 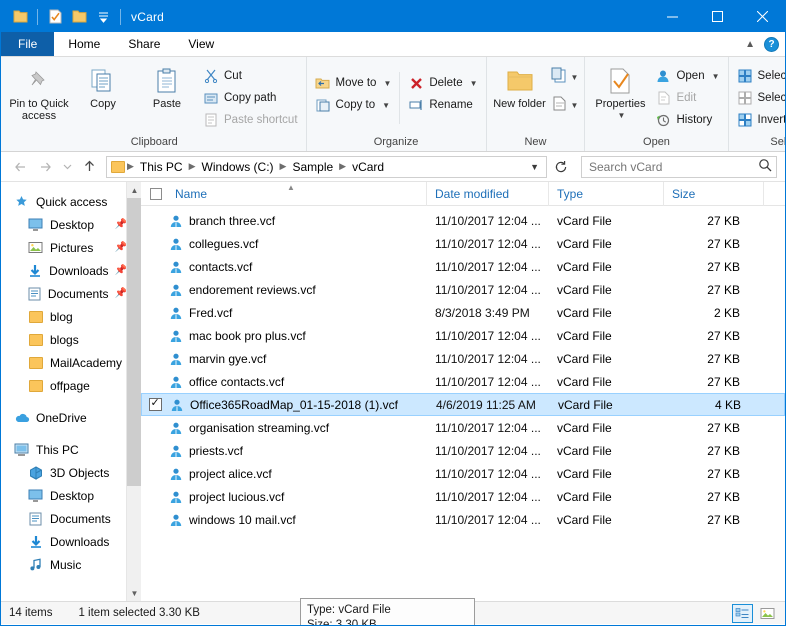 What do you see at coordinates (55, 17) in the screenshot?
I see `qat-properties-icon` at bounding box center [55, 17].